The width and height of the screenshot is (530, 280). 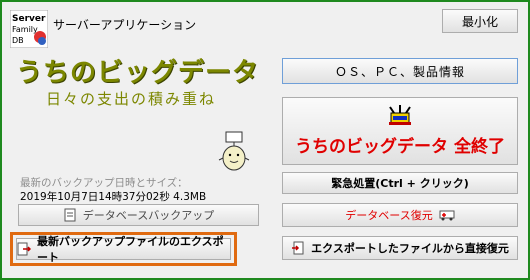 What do you see at coordinates (400, 131) in the screenshot?
I see `shutdown-all-button: うちのビッグデータ 全終了` at bounding box center [400, 131].